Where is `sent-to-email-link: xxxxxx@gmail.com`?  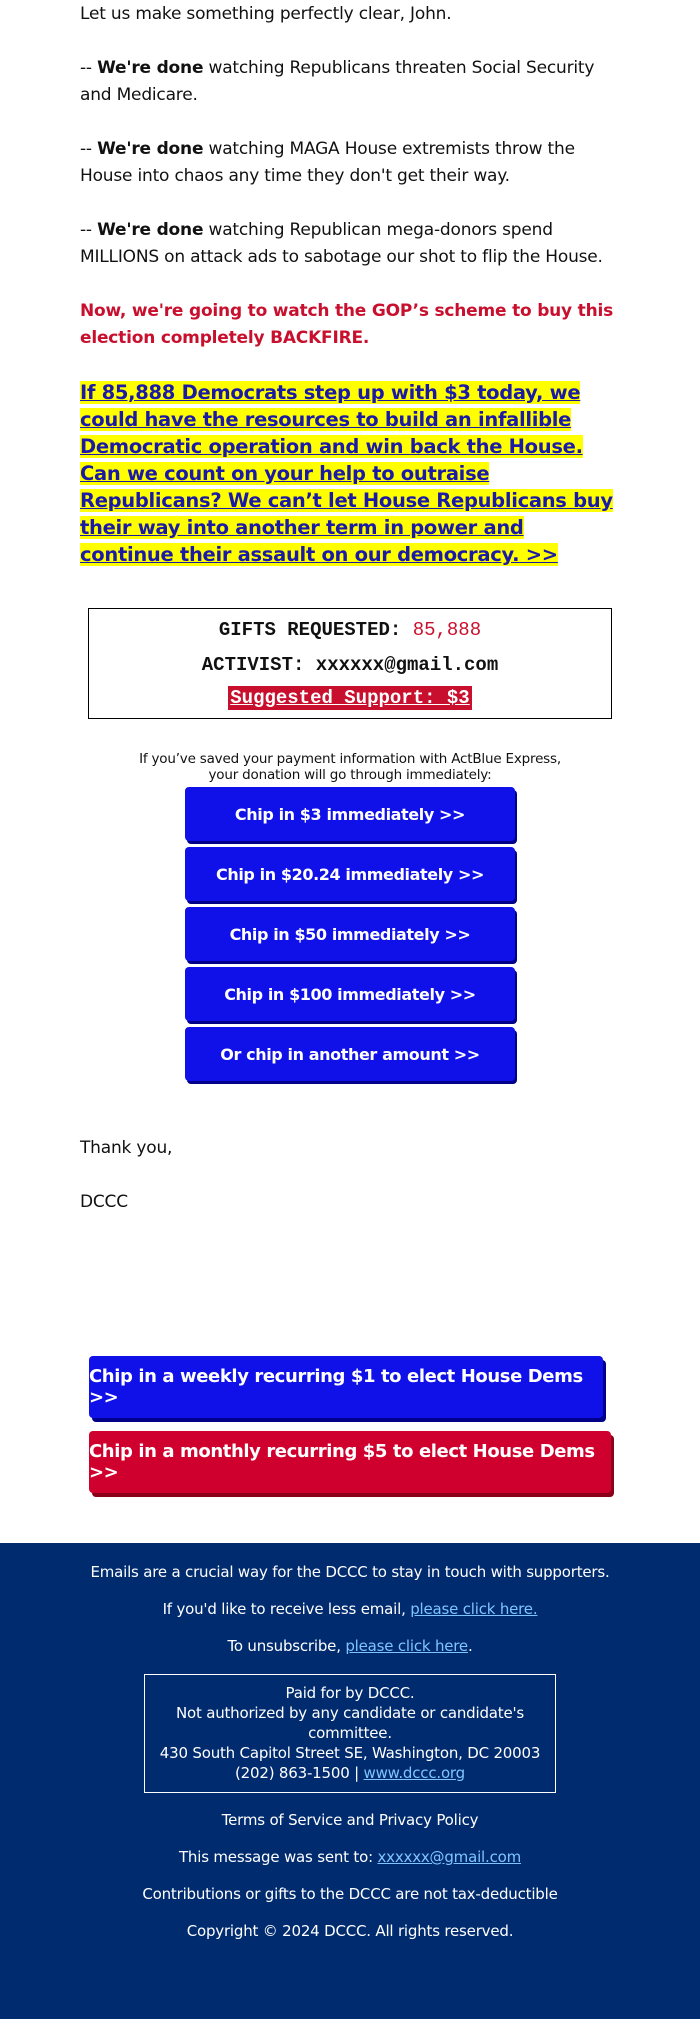 sent-to-email-link: xxxxxx@gmail.com is located at coordinates (450, 1857).